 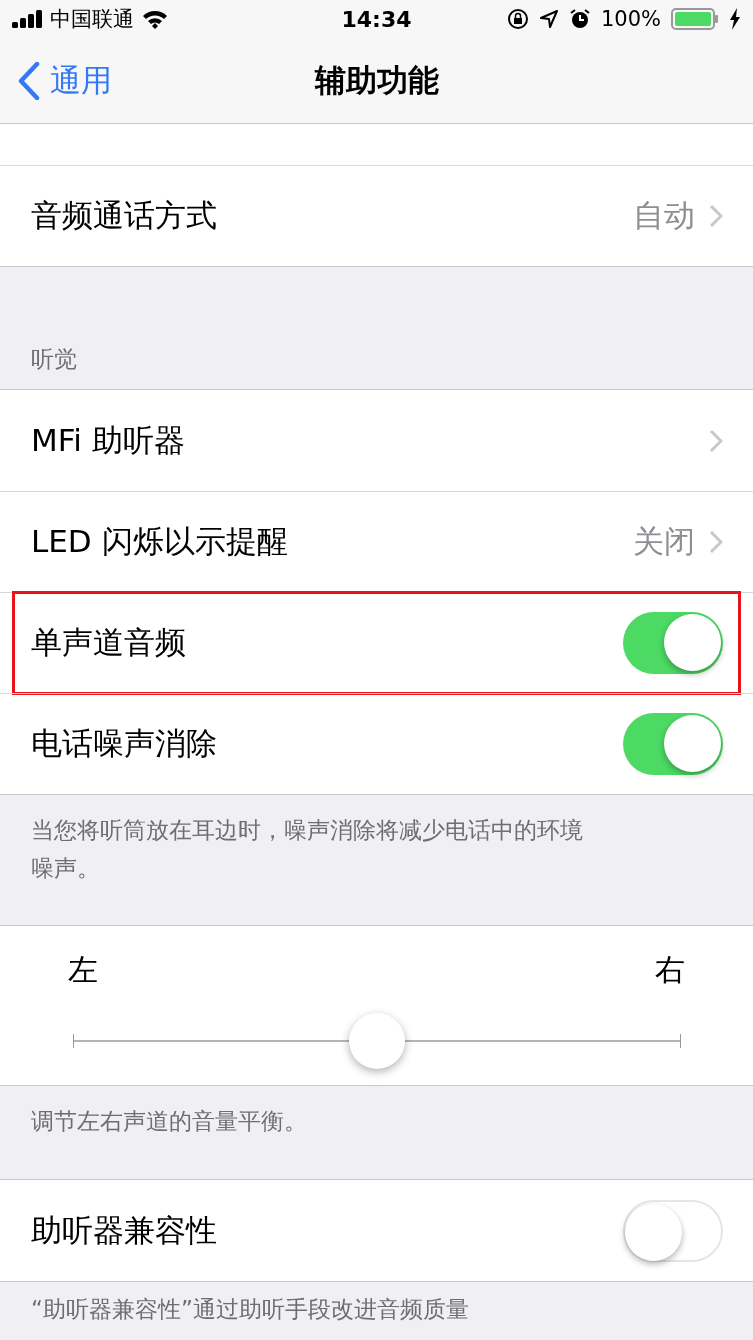 What do you see at coordinates (670, 969) in the screenshot?
I see `right-label: 右` at bounding box center [670, 969].